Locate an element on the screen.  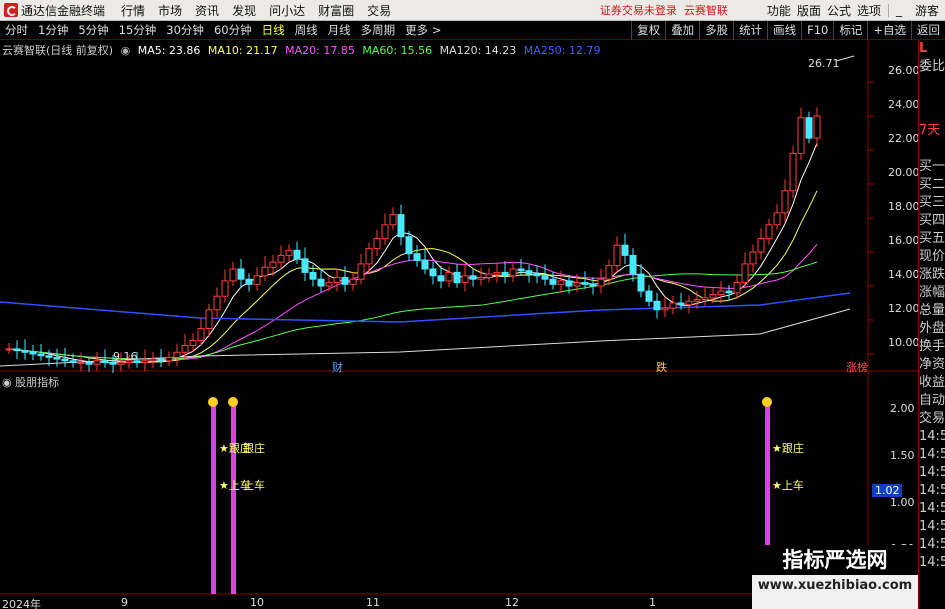
menu-discover: 发现 is located at coordinates (250, 10).